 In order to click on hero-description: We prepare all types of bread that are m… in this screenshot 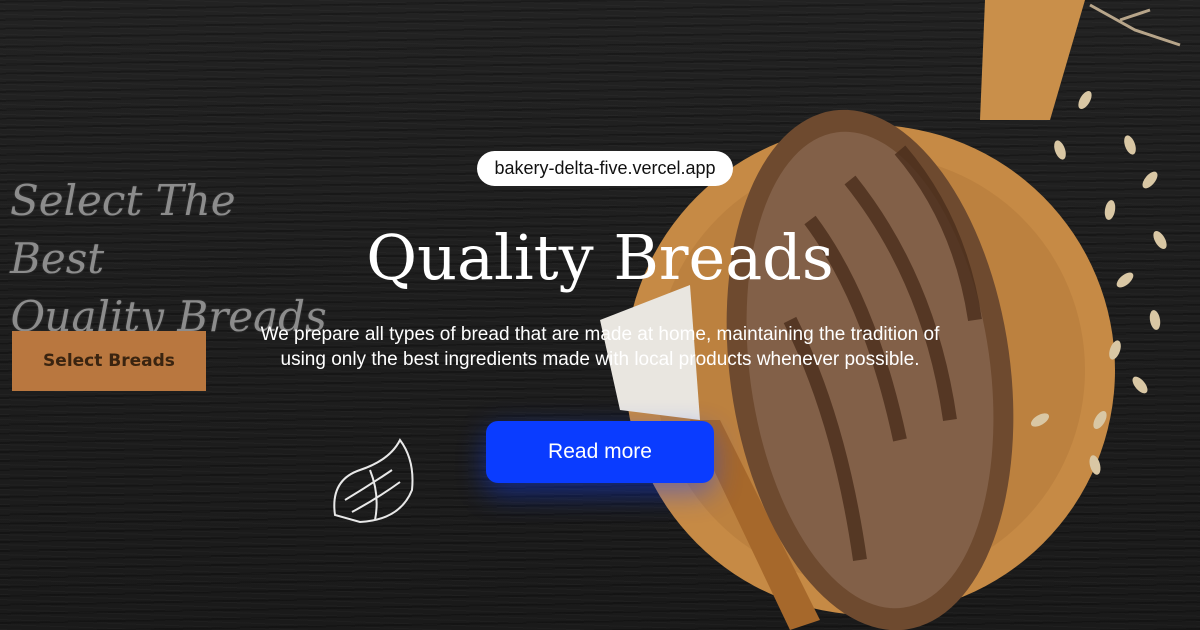, I will do `click(600, 347)`.